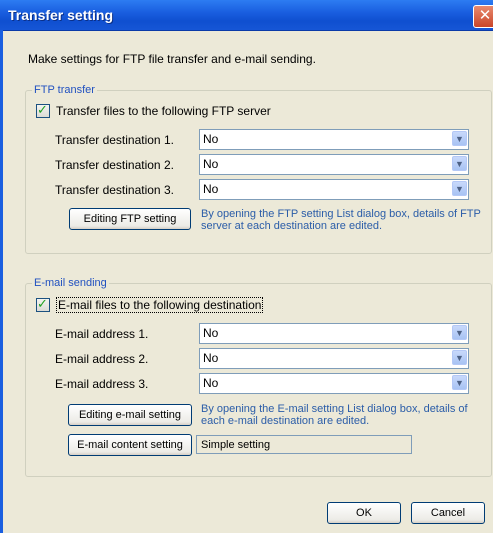 The height and width of the screenshot is (533, 493). I want to click on email-group-legend: E-mail sending, so click(70, 283).